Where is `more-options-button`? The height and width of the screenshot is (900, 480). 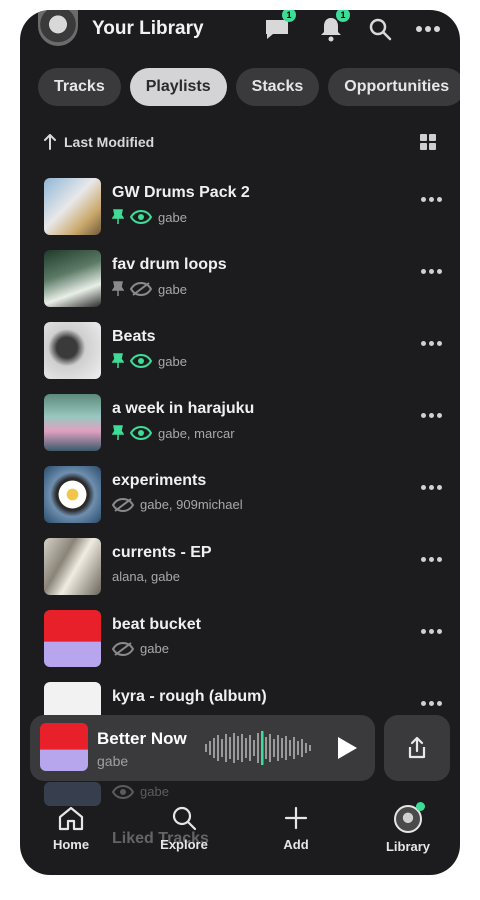
more-options-button is located at coordinates (428, 29).